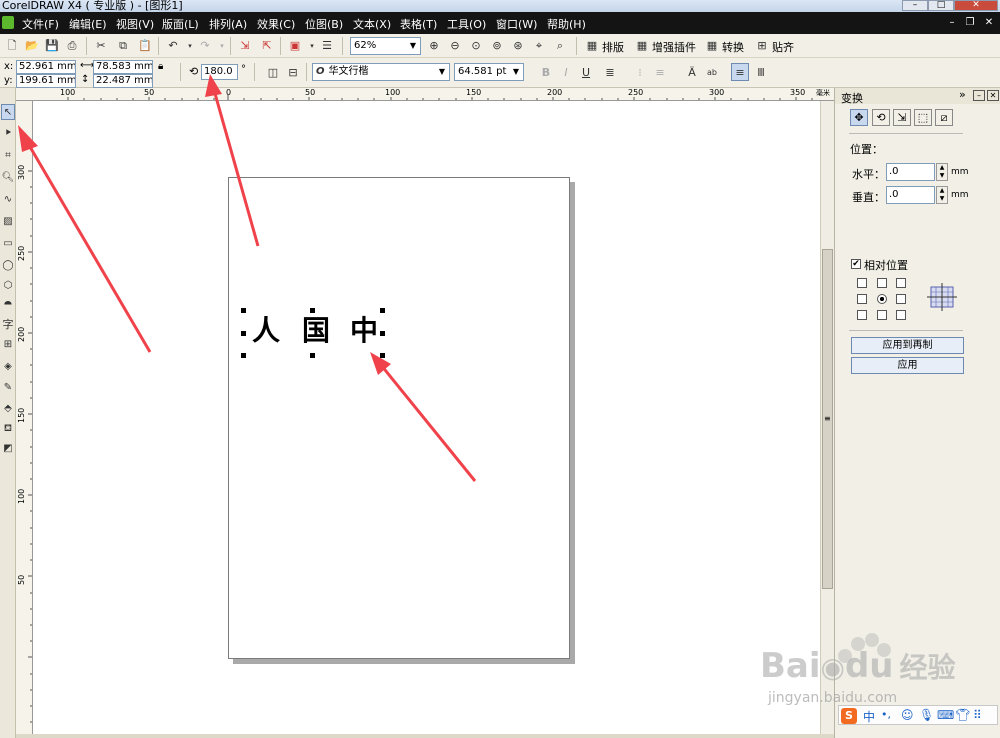 The width and height of the screenshot is (1000, 738). What do you see at coordinates (425, 94) in the screenshot?
I see `horizontal-ruler: 100 50 0 50 100 150 200 250 300 350 毫米` at bounding box center [425, 94].